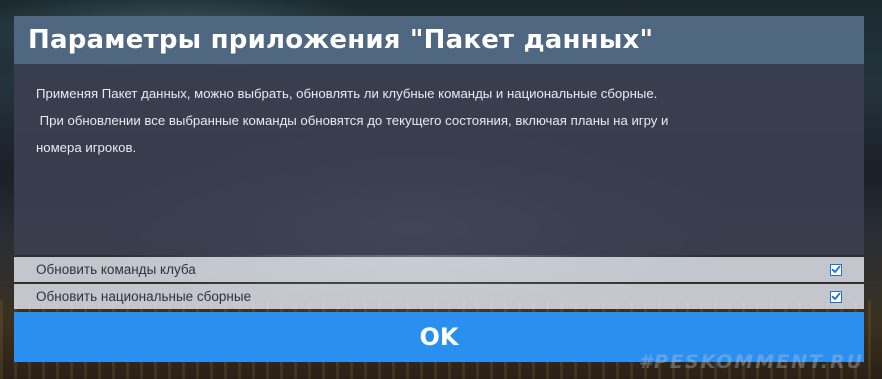 Image resolution: width=882 pixels, height=379 pixels. Describe the element at coordinates (751, 362) in the screenshot. I see `watermark: #PESKOMMENT.RU` at that location.